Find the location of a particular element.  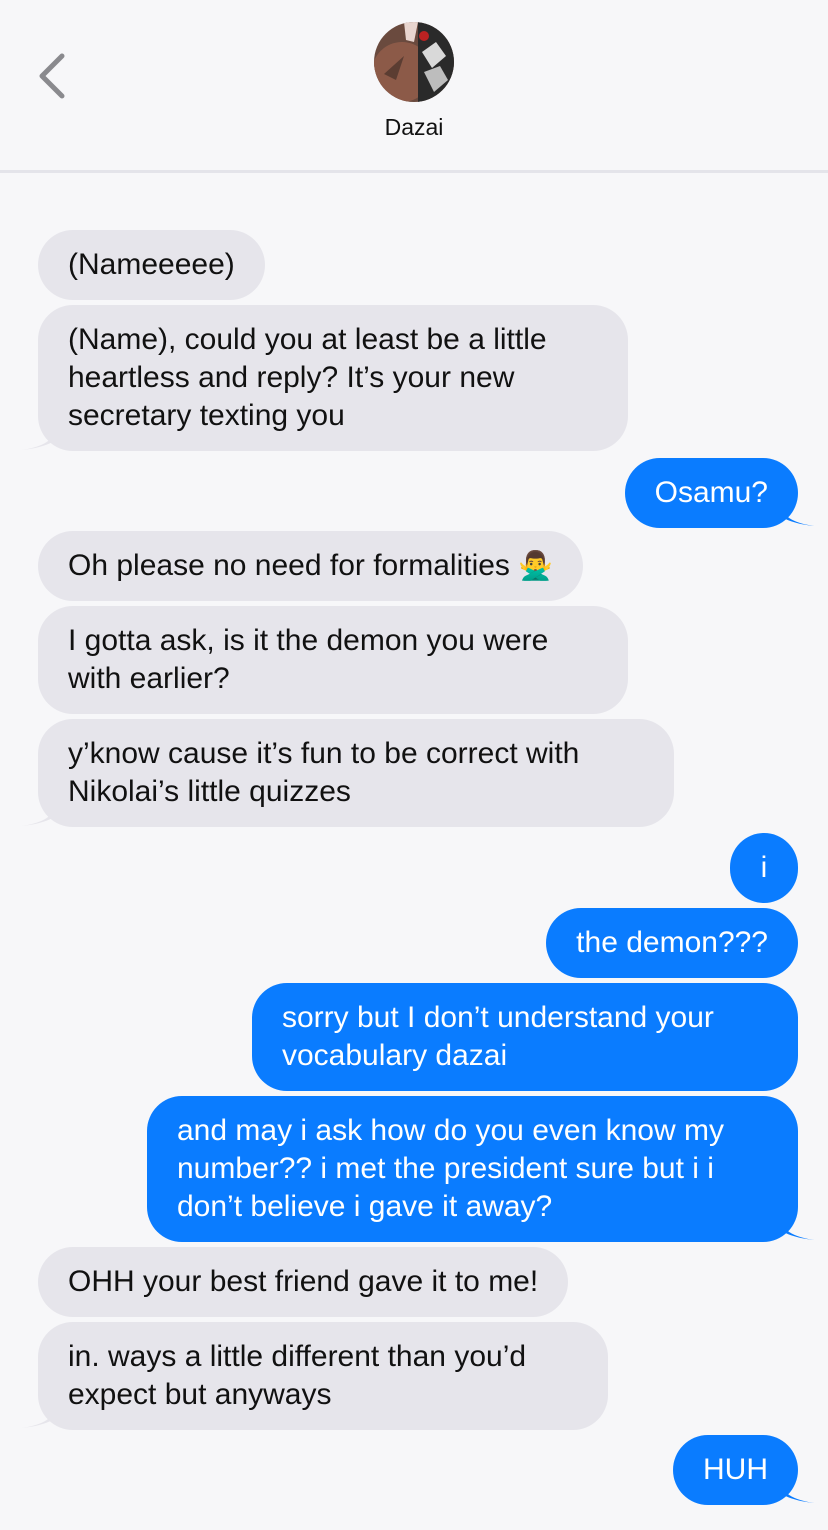

chevron-left-icon is located at coordinates (52, 76).